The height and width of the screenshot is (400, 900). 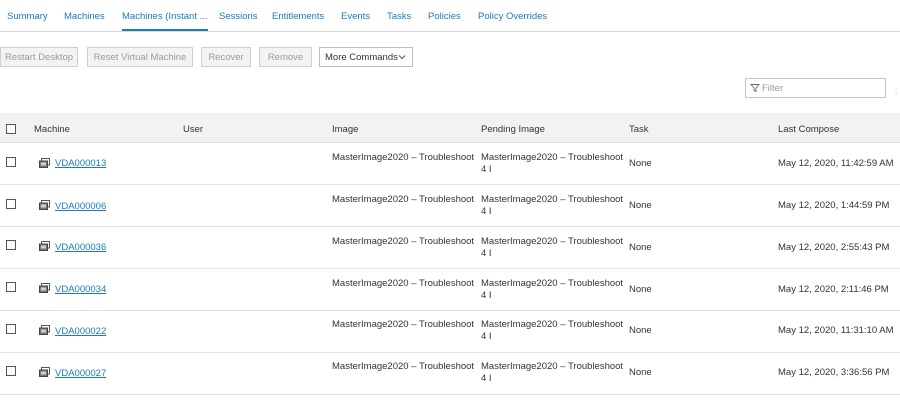 What do you see at coordinates (896, 90) in the screenshot?
I see `edge-overflow-marker: :` at bounding box center [896, 90].